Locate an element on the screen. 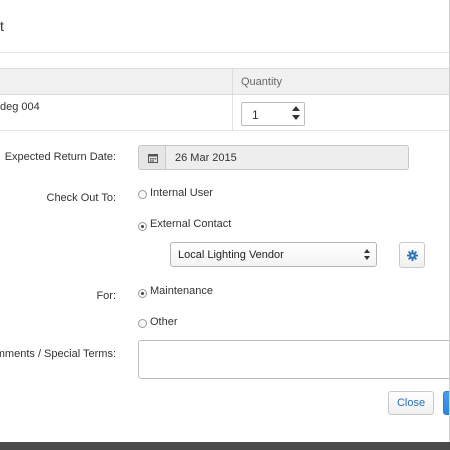 This screenshot has height=450, width=450. table-row: deg 004 1 is located at coordinates (225, 113).